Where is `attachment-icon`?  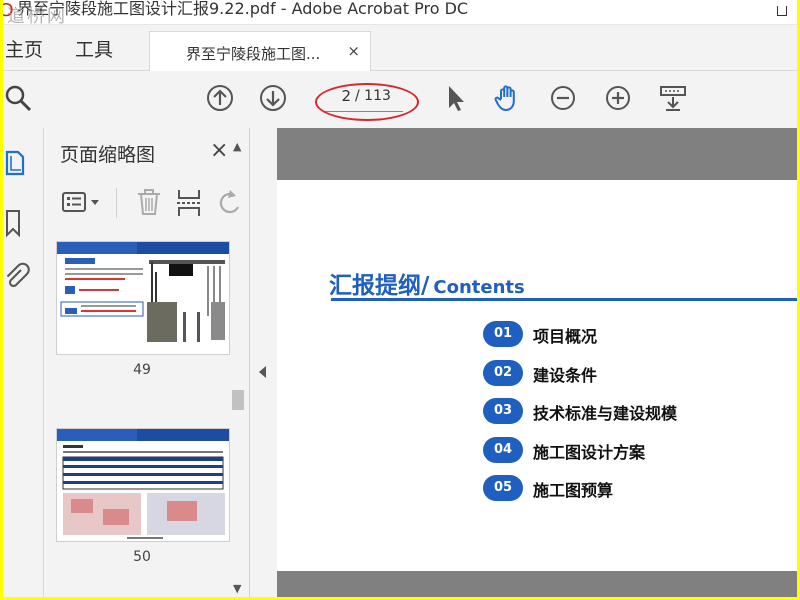
attachment-icon is located at coordinates (18, 277).